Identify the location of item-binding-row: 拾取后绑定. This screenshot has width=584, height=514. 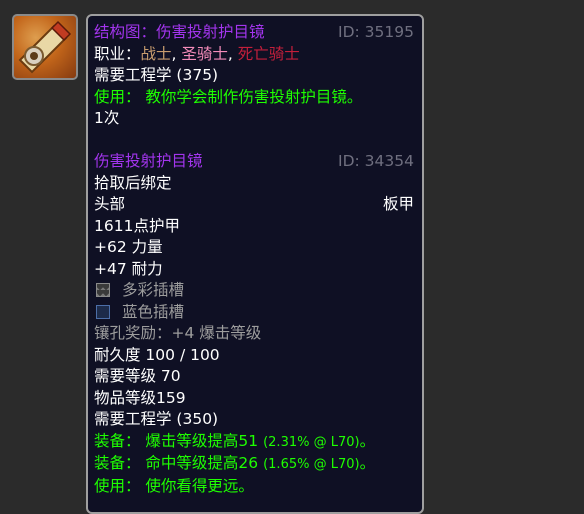
(254, 184).